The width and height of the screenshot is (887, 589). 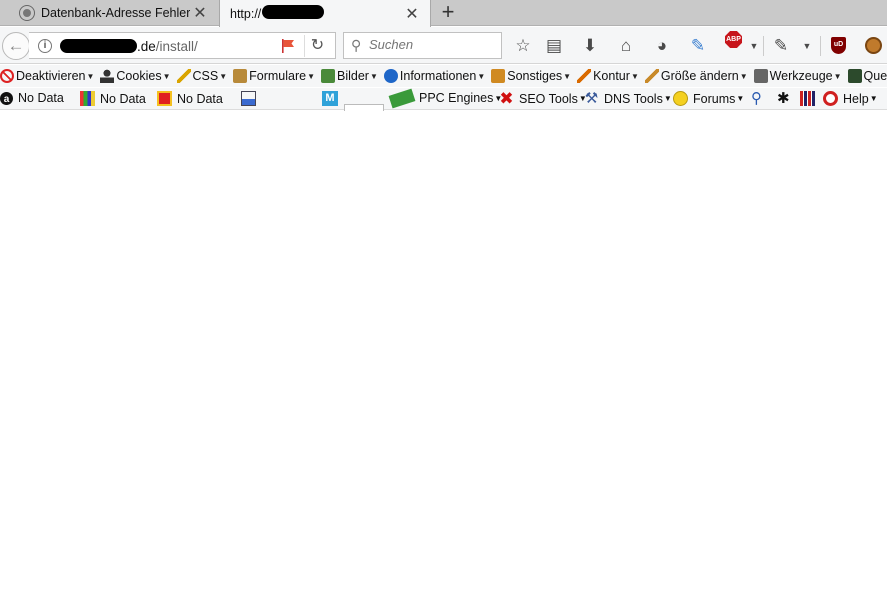 I want to click on search-tool-button: ⚲, so click(x=761, y=98).